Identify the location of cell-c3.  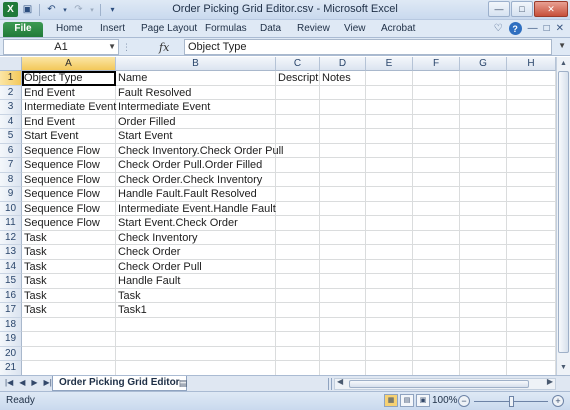
(298, 107).